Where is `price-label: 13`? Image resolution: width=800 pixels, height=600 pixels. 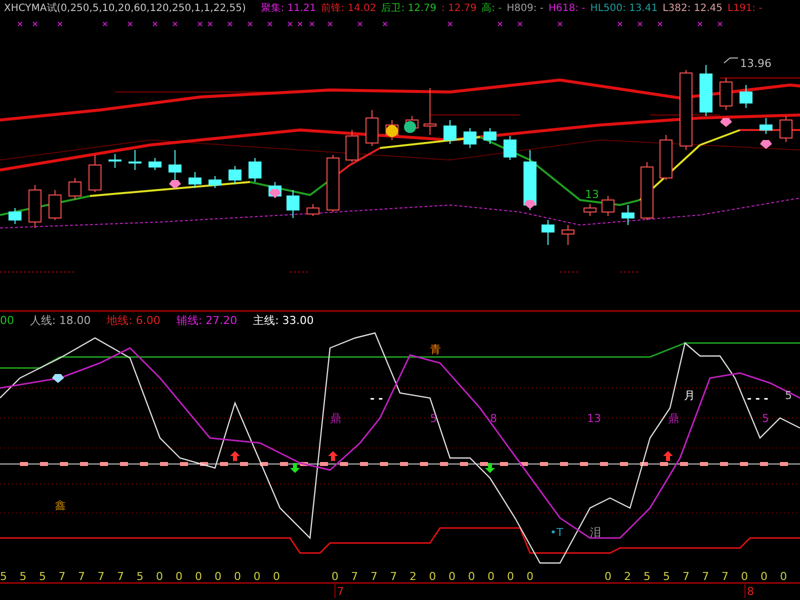
price-label: 13 is located at coordinates (592, 194).